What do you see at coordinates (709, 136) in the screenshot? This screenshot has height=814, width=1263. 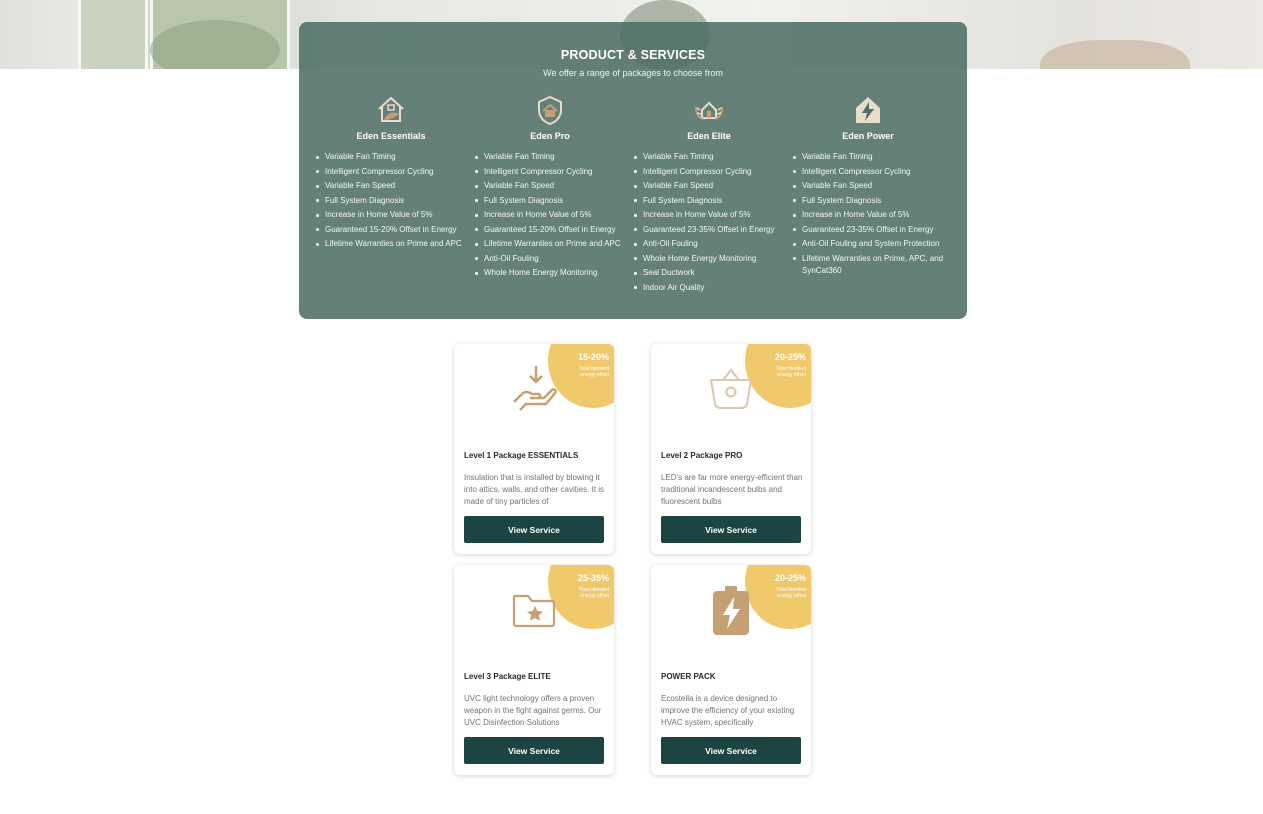 I see `package-name: Eden Elite` at bounding box center [709, 136].